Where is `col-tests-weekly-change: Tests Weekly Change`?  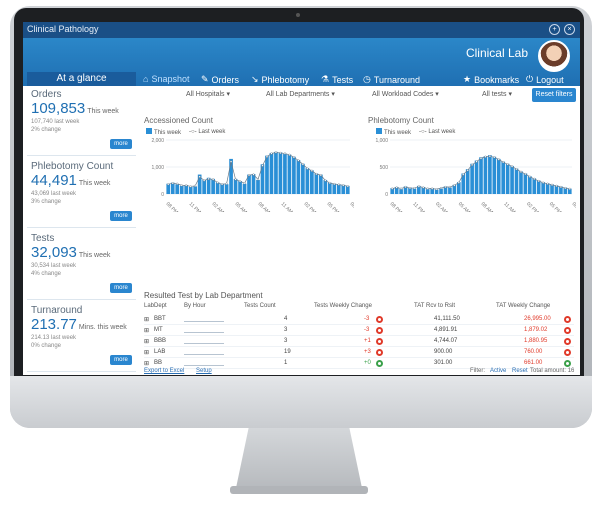 col-tests-weekly-change: Tests Weekly Change is located at coordinates (343, 306).